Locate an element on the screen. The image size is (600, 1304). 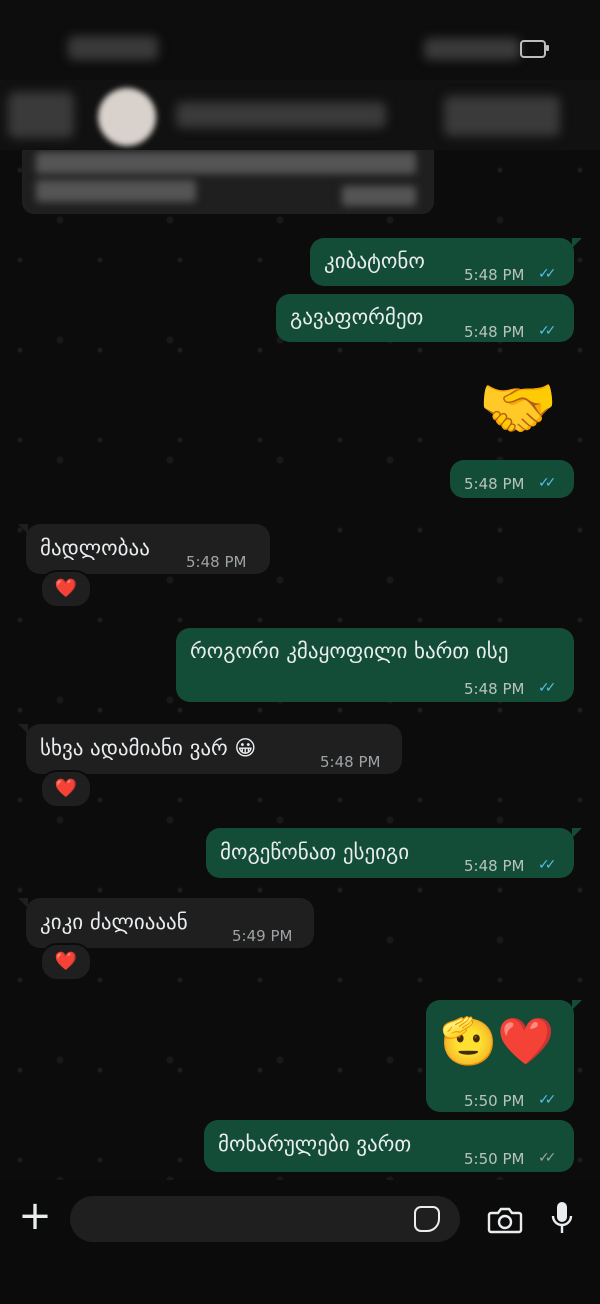
message-text: კიბატონო is located at coordinates (374, 261).